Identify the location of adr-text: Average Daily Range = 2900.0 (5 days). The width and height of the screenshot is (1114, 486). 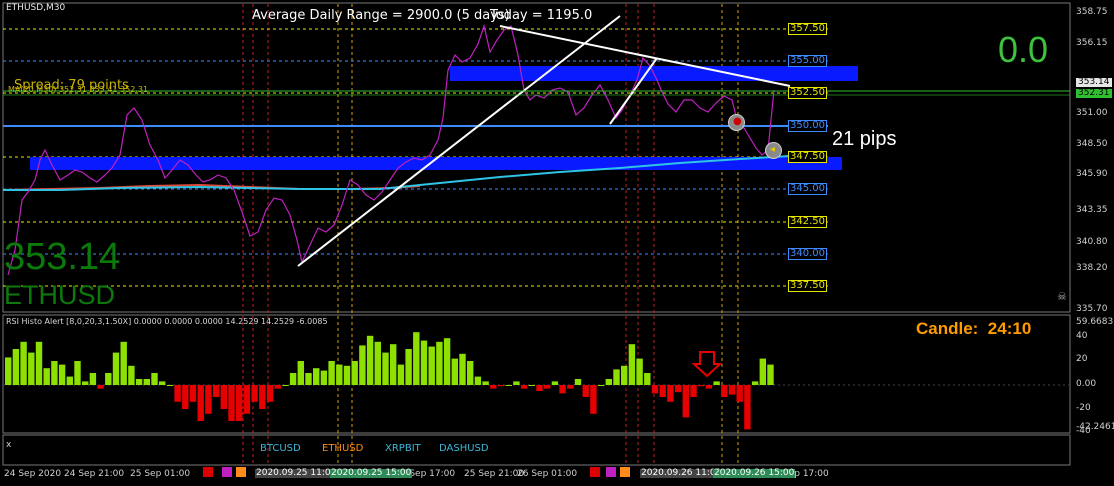
(381, 15).